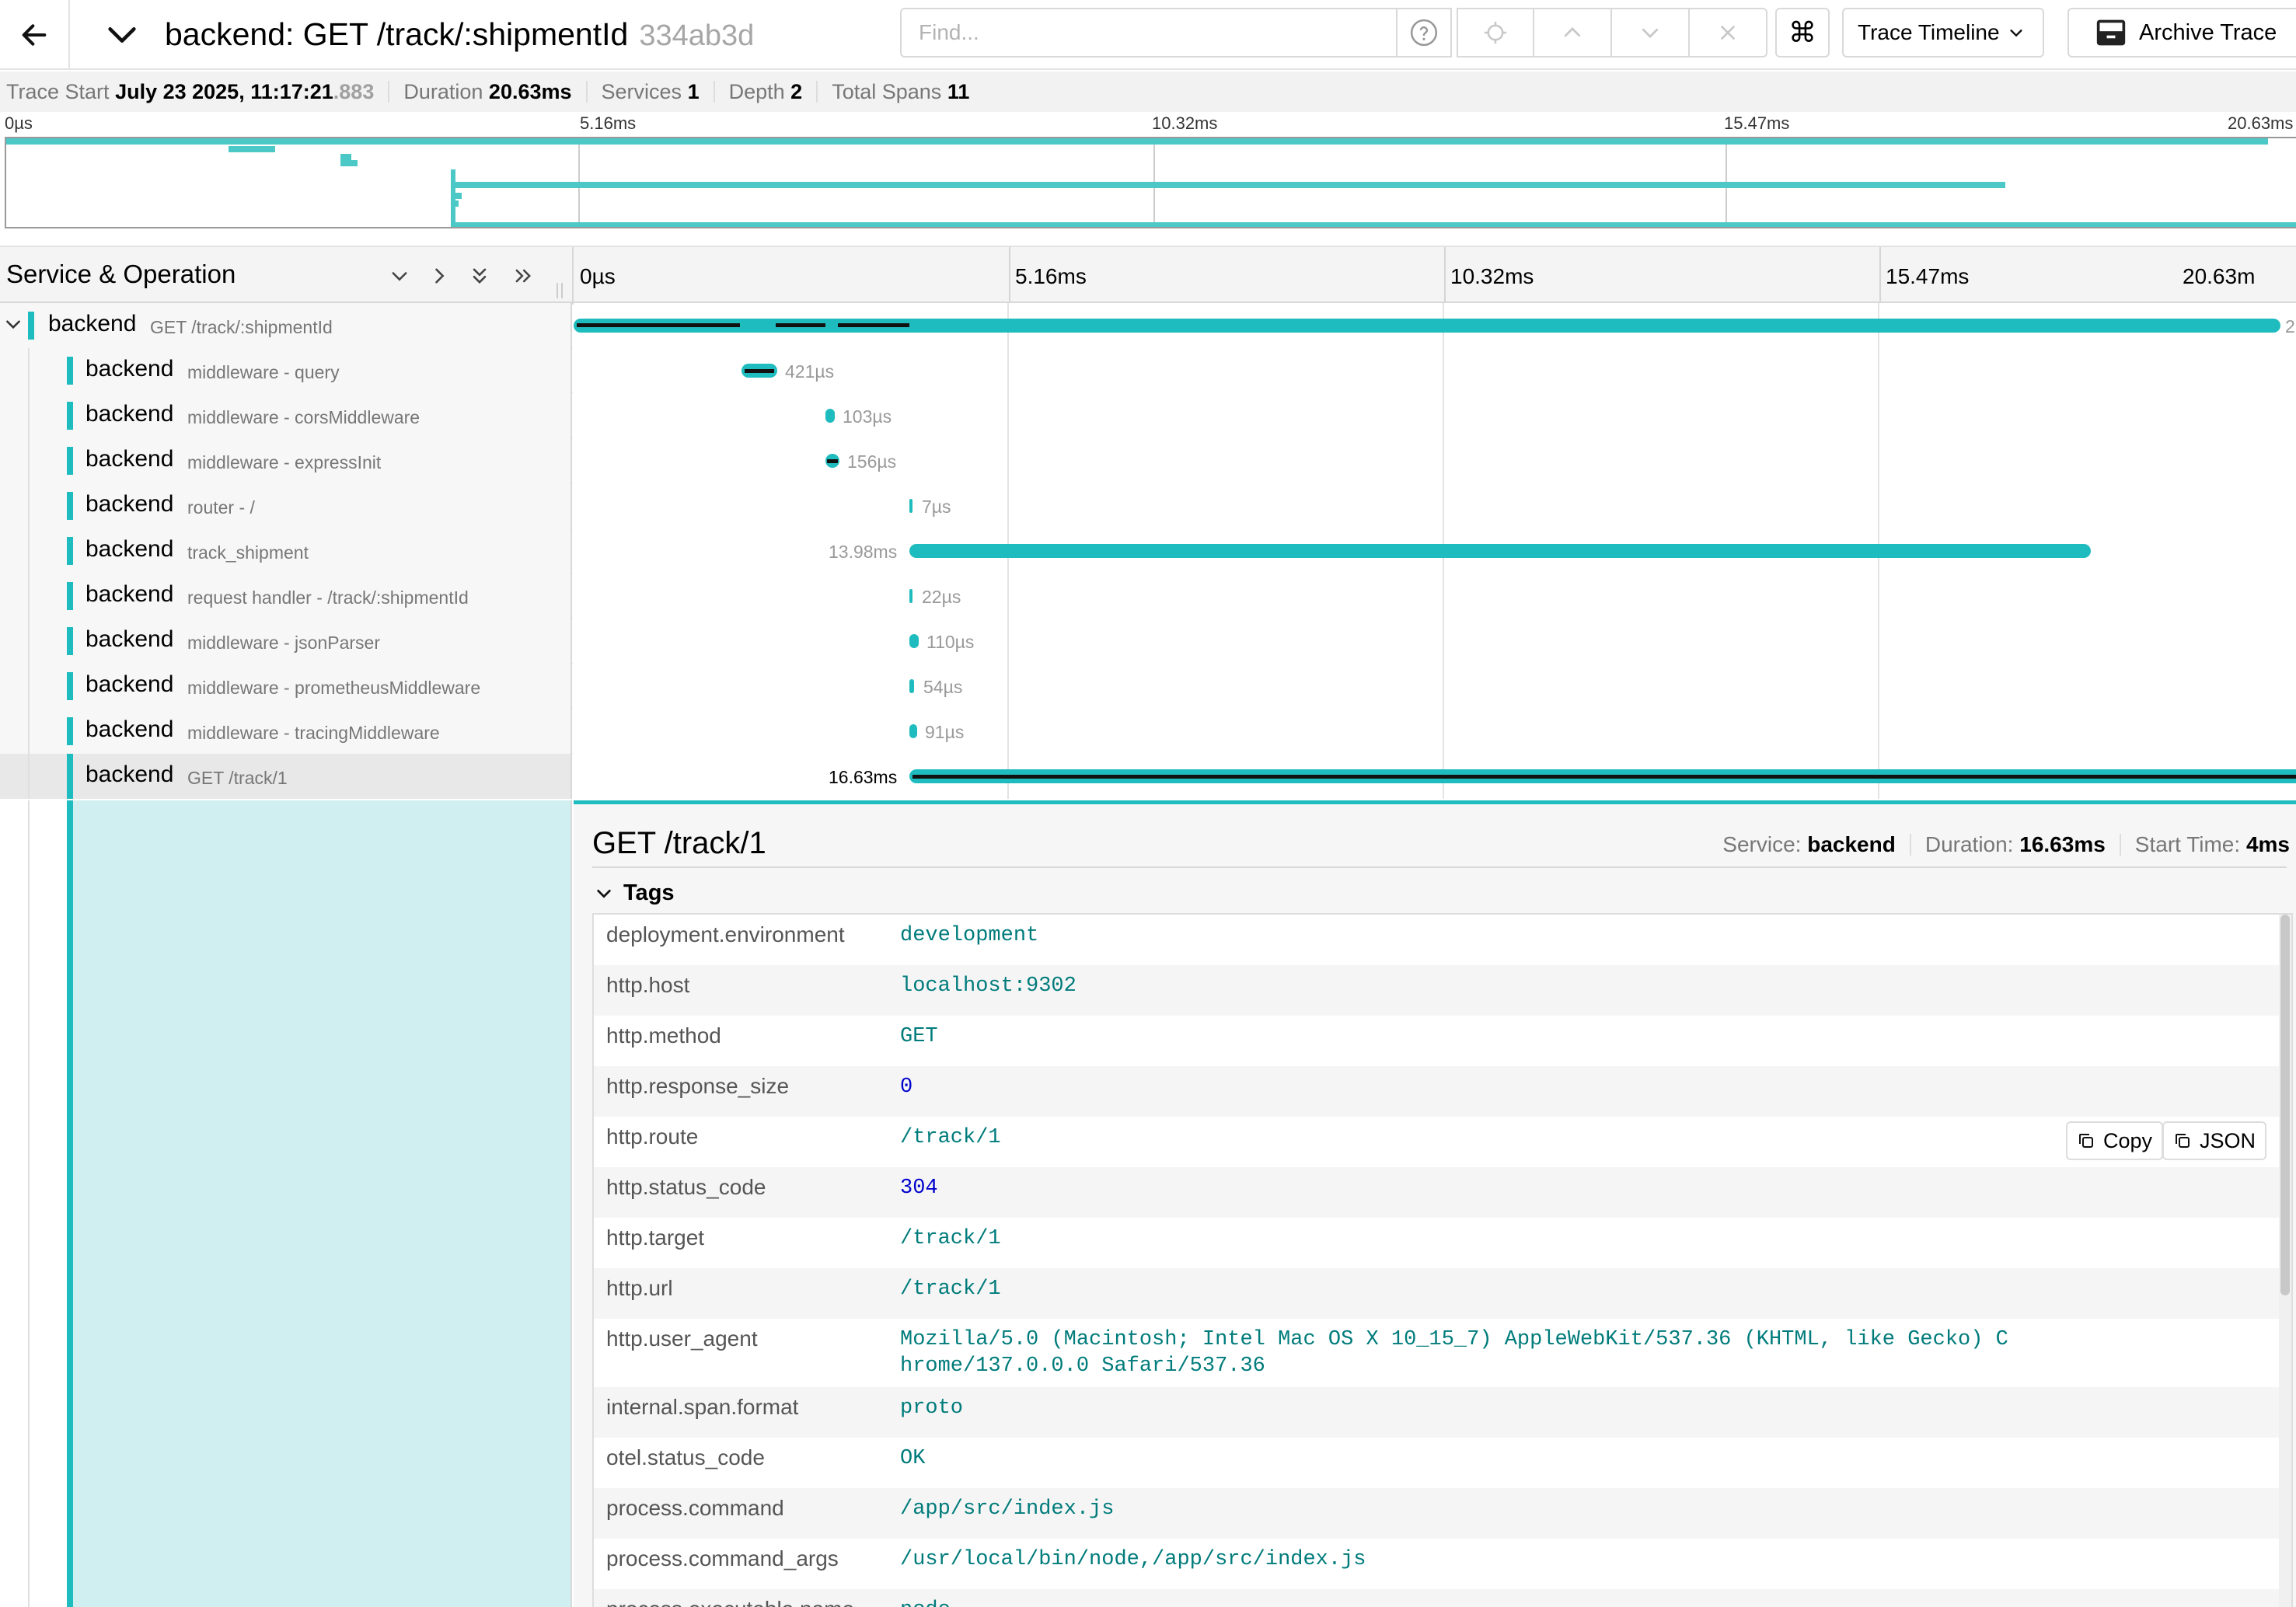 The image size is (2296, 1607). I want to click on tag-row-hovered: http.route/track/1 Copy JSON, so click(1442, 1142).